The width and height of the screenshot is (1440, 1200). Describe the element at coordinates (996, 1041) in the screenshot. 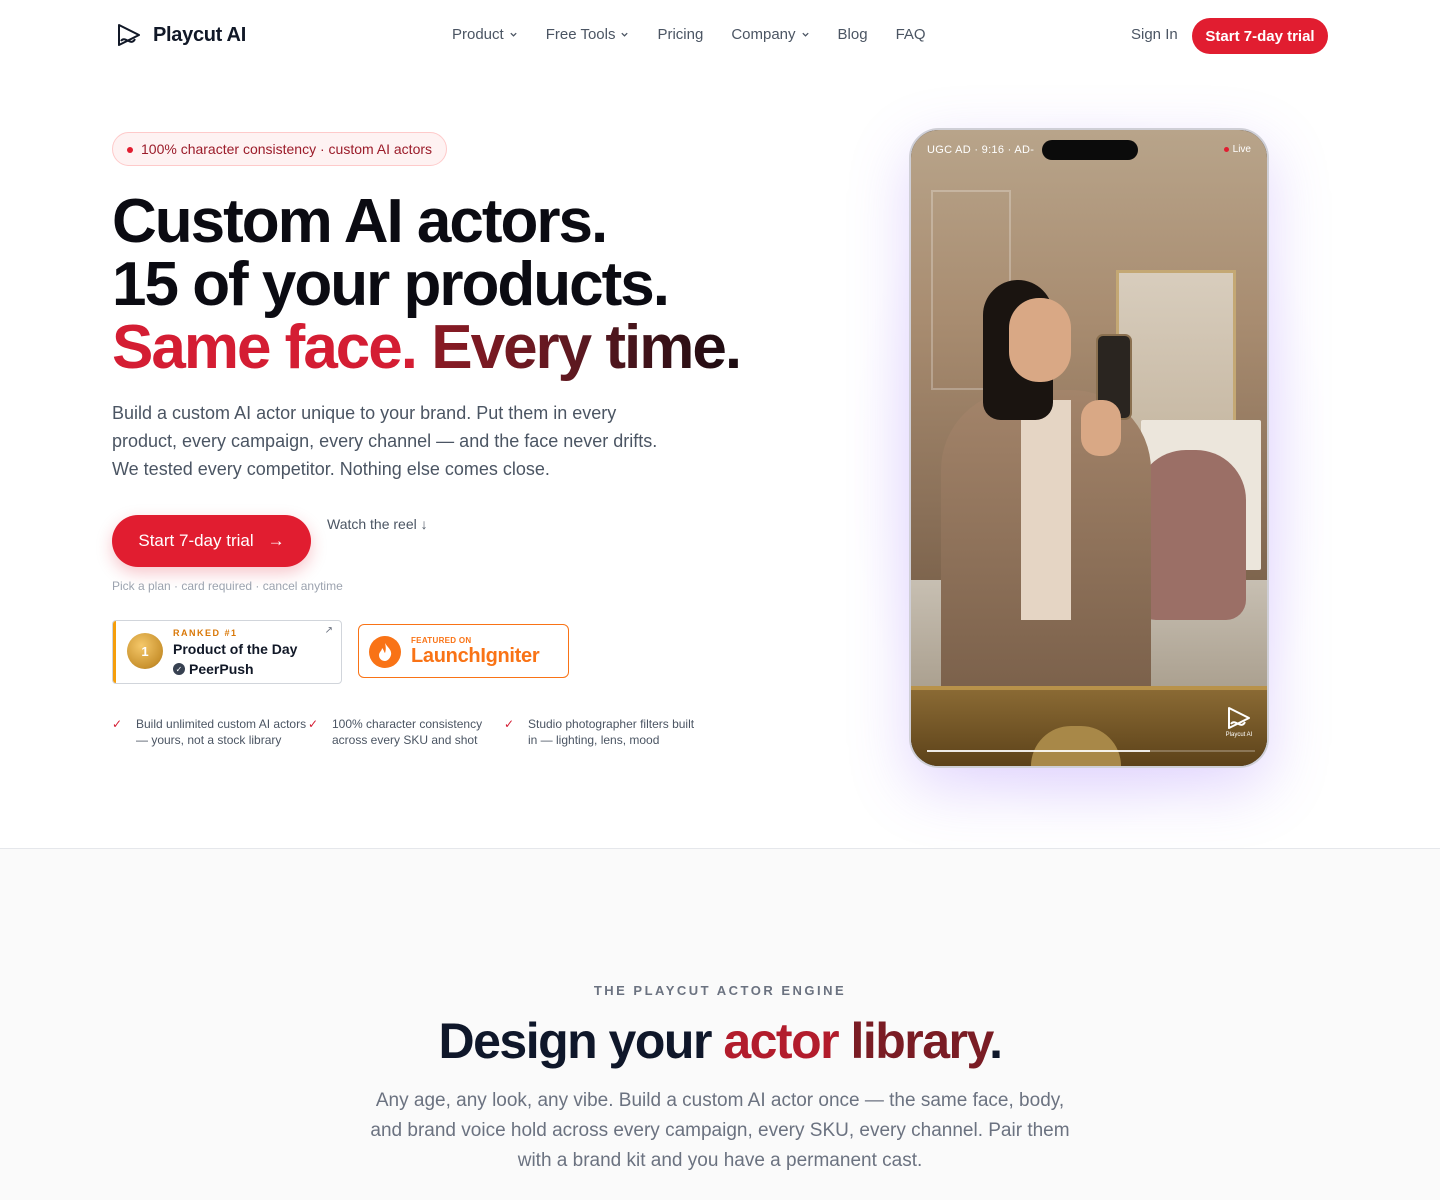

I see `section-heading-period: .` at that location.